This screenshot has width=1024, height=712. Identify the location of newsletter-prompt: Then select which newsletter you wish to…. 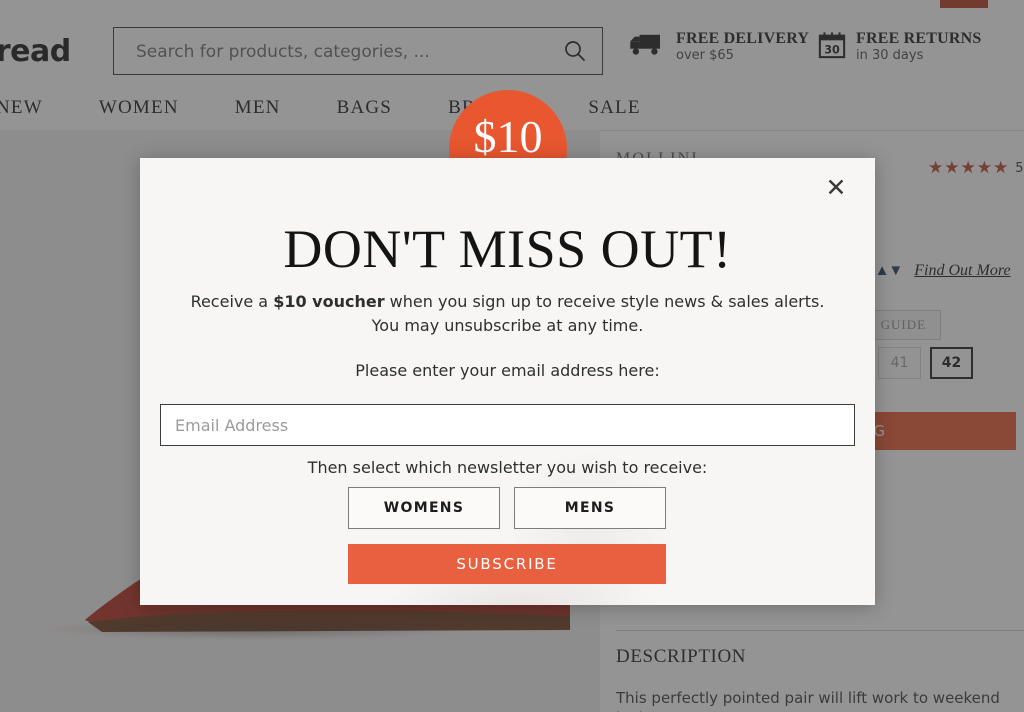
(507, 467).